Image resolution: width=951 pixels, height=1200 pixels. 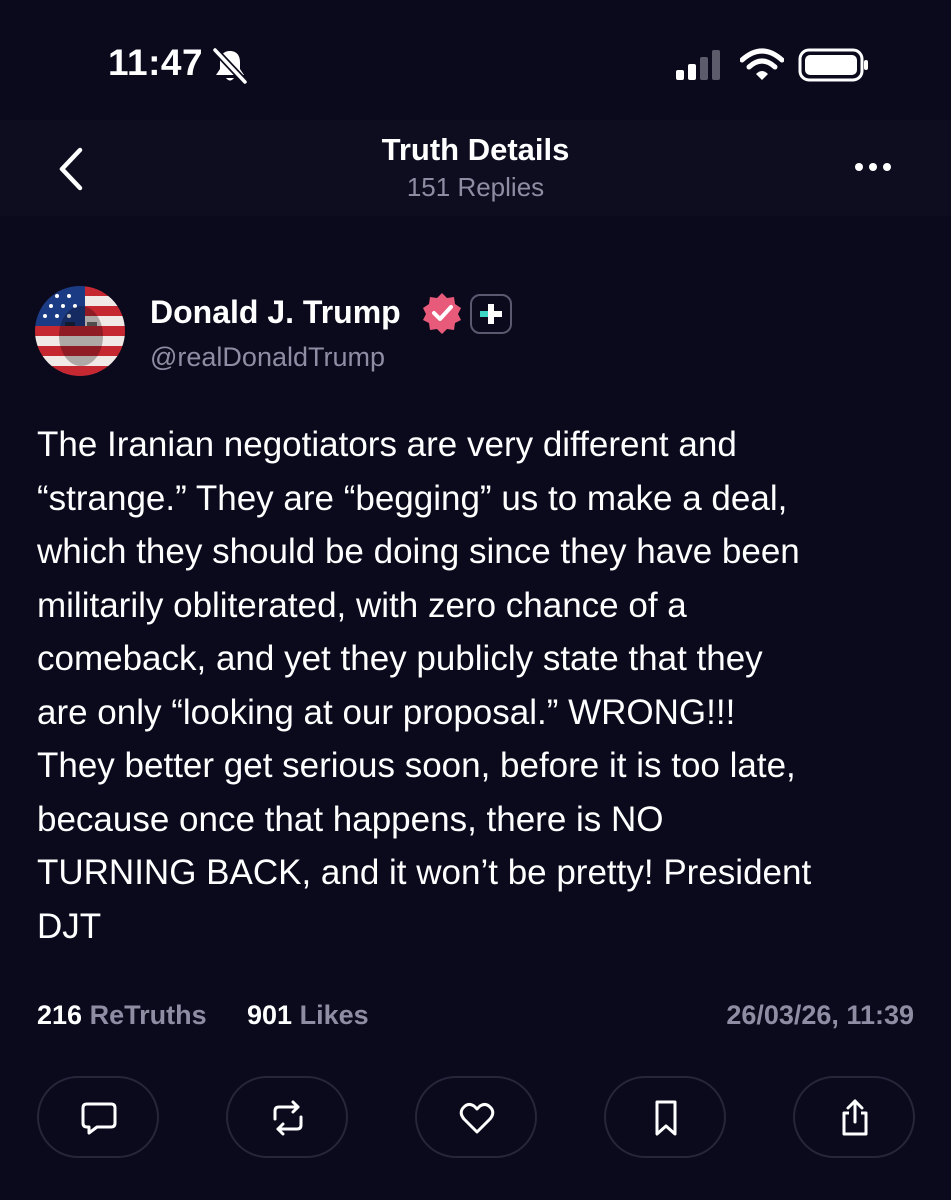 I want to click on like-button, so click(x=476, y=1117).